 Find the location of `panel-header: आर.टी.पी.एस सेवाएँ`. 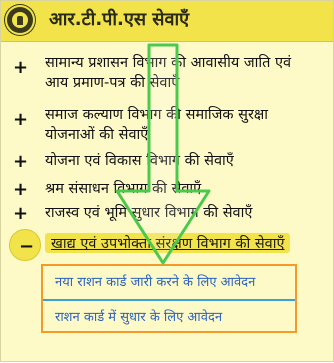

panel-header: आर.टी.पी.एस सेवाएँ is located at coordinates (167, 21).